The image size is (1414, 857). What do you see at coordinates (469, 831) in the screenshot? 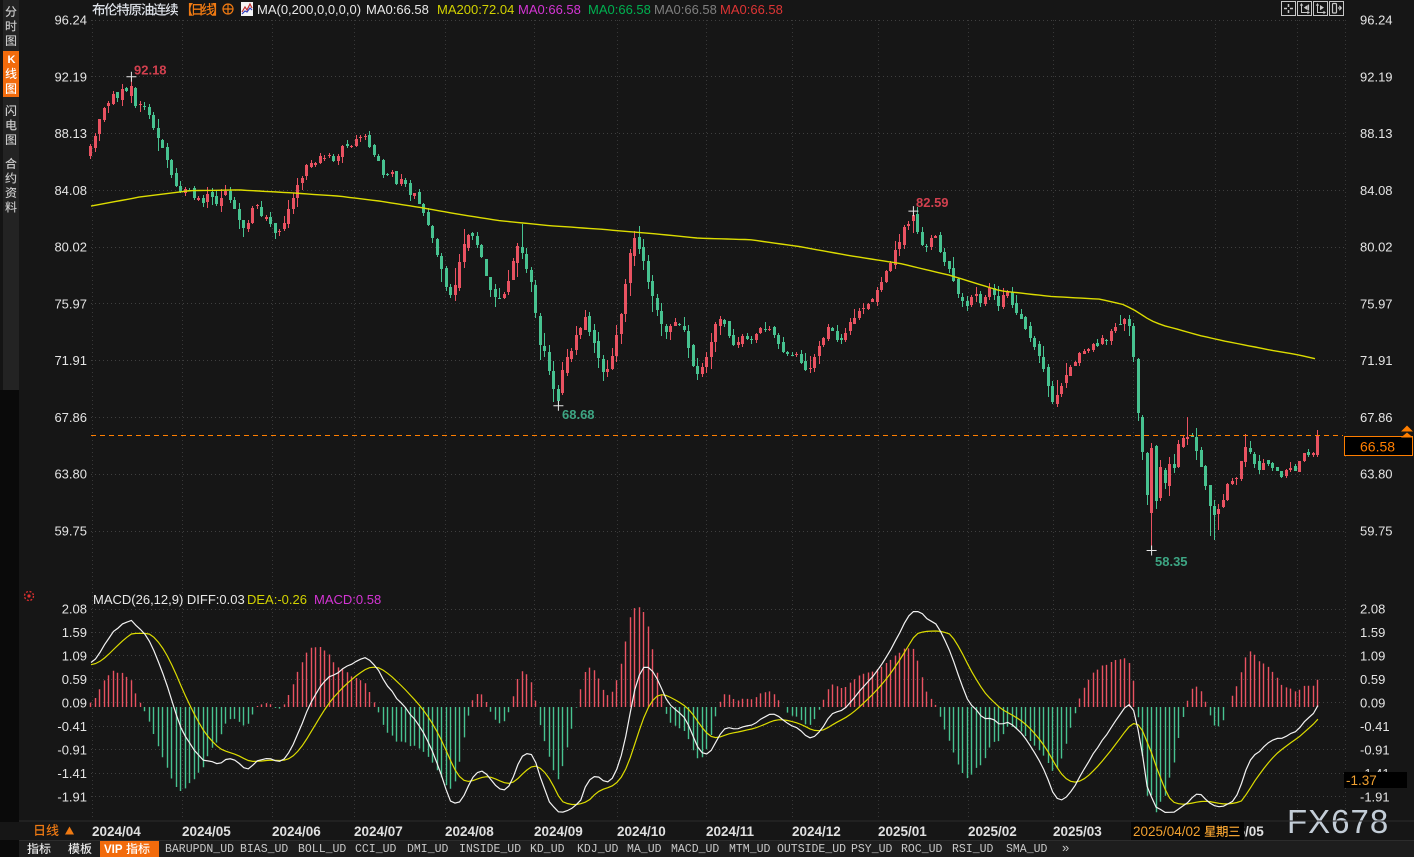
I see `svg-text: 2024/08` at bounding box center [469, 831].